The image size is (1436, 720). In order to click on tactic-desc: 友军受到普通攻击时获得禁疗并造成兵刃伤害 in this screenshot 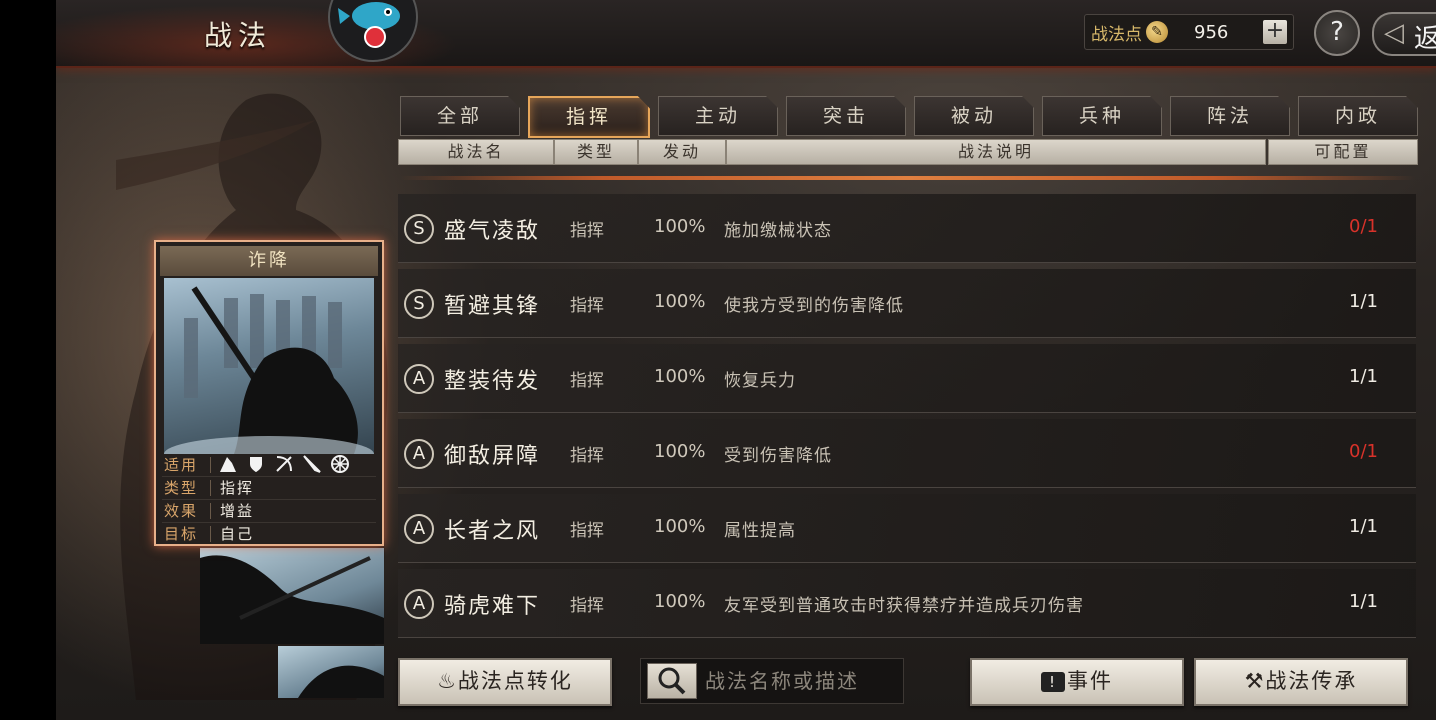, I will do `click(904, 606)`.